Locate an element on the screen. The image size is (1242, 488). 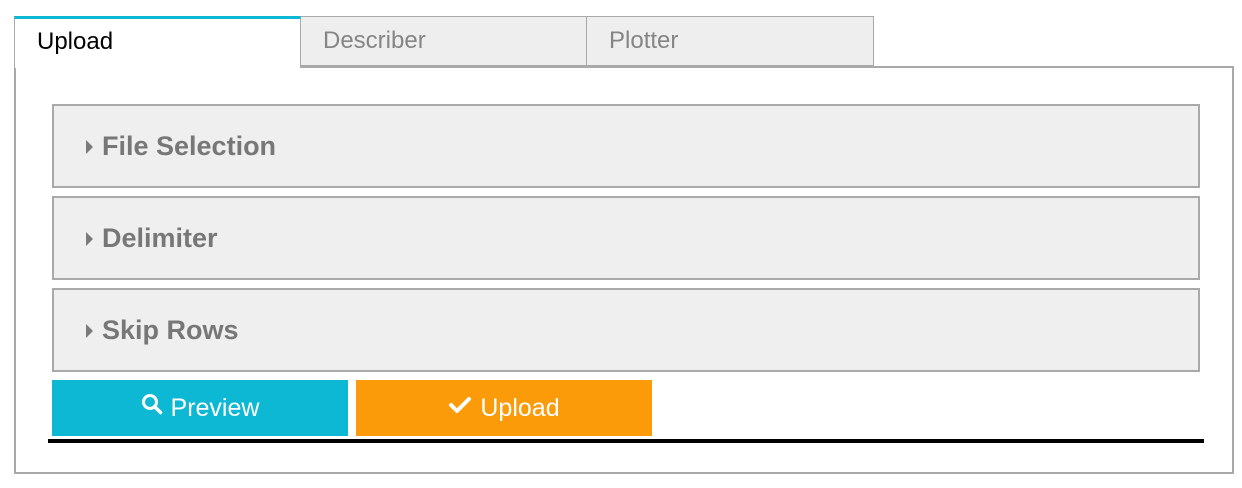
upload-button: Upload is located at coordinates (504, 408).